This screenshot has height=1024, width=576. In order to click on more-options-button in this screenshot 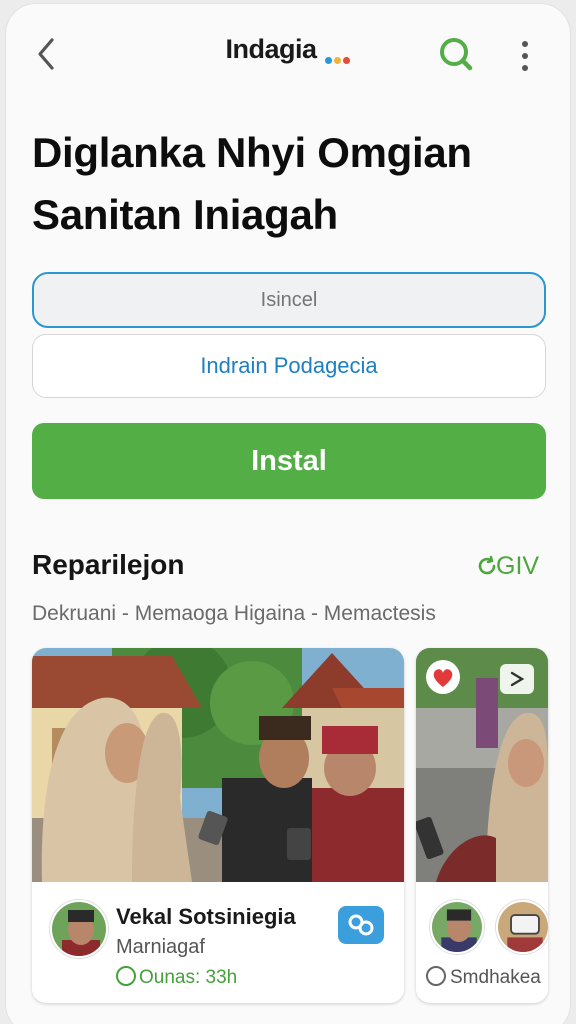, I will do `click(525, 56)`.